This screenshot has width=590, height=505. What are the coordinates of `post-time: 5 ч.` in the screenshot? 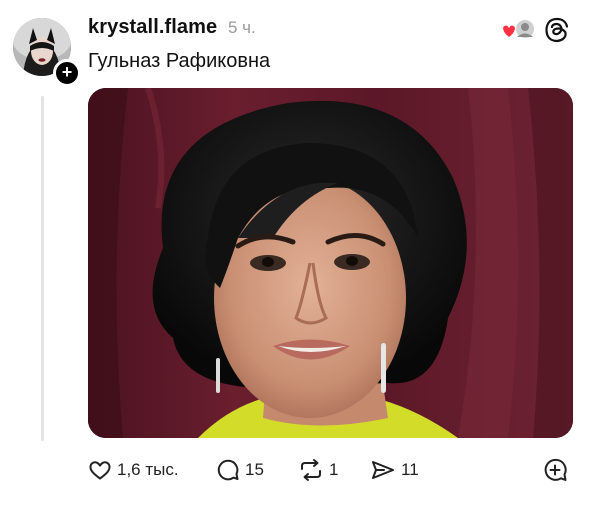 It's located at (242, 27).